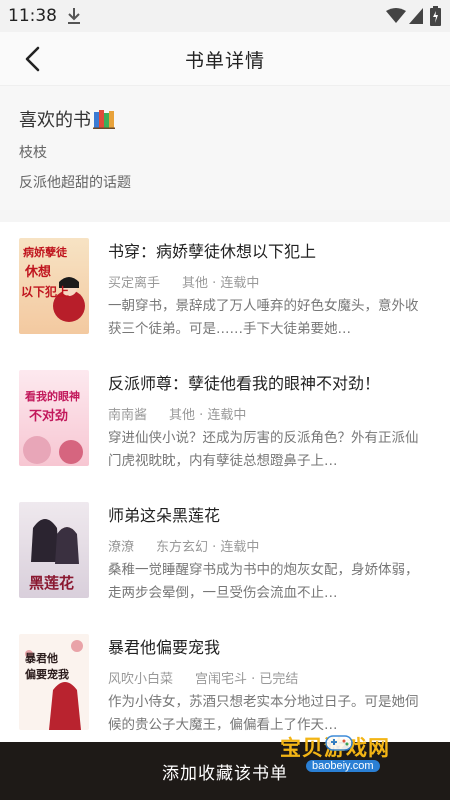  Describe the element at coordinates (75, 183) in the screenshot. I see `booklist-description: 反派他超甜的话题` at that location.